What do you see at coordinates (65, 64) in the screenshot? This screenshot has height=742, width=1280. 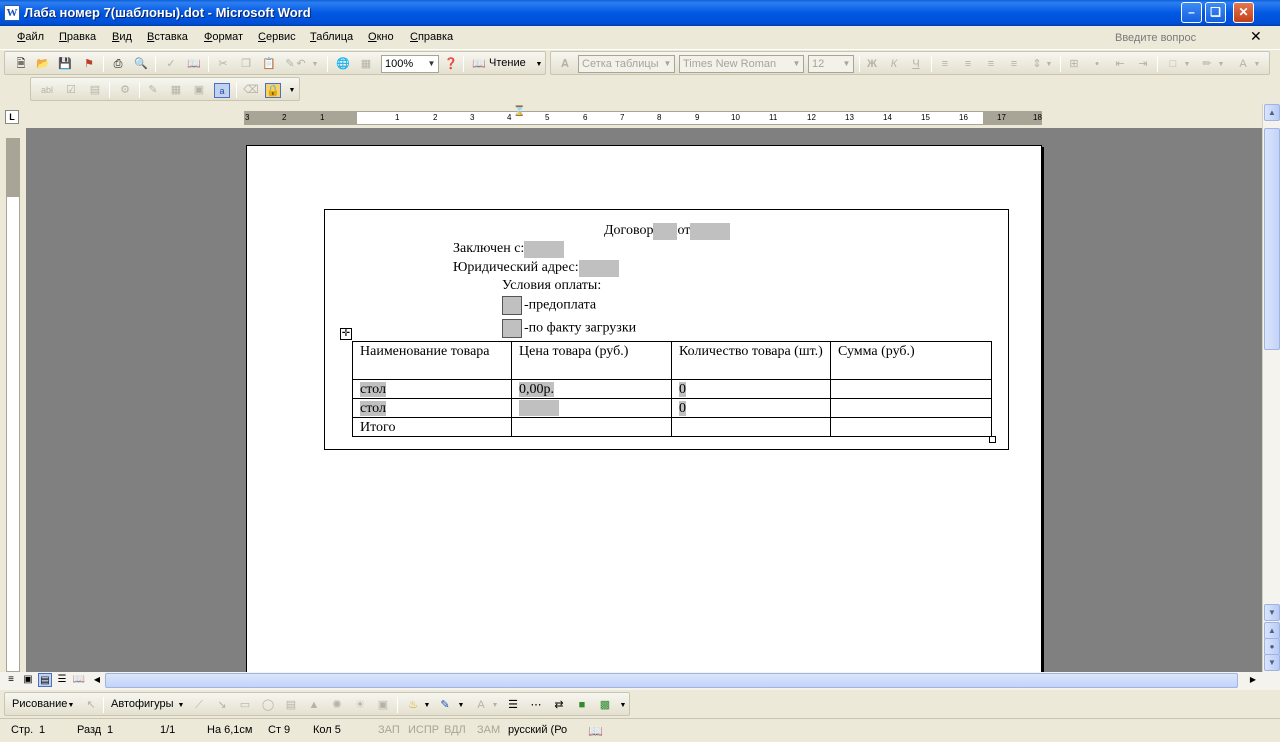 I see `save-icon: 💾` at bounding box center [65, 64].